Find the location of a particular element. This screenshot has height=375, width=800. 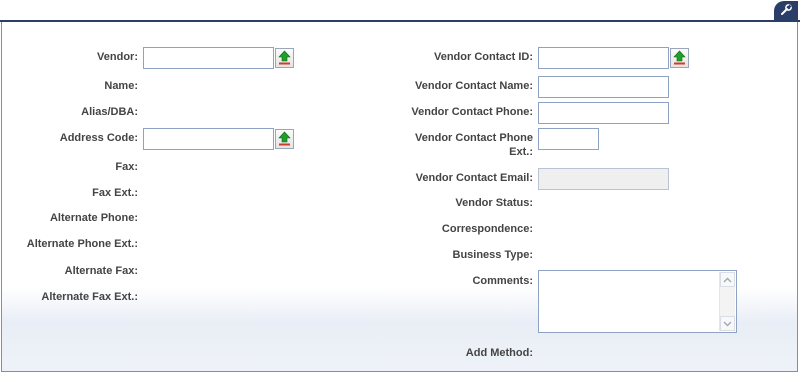

address-code-lookup-button is located at coordinates (284, 139).